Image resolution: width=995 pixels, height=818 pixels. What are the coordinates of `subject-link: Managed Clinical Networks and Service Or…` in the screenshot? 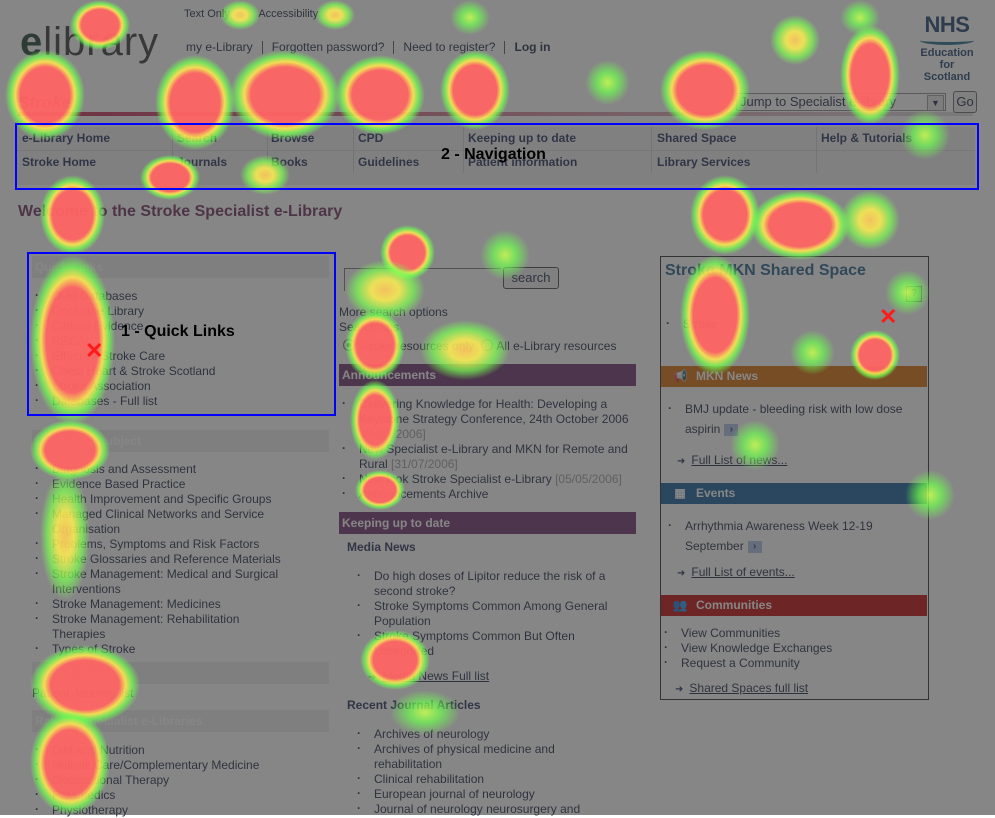 It's located at (162, 521).